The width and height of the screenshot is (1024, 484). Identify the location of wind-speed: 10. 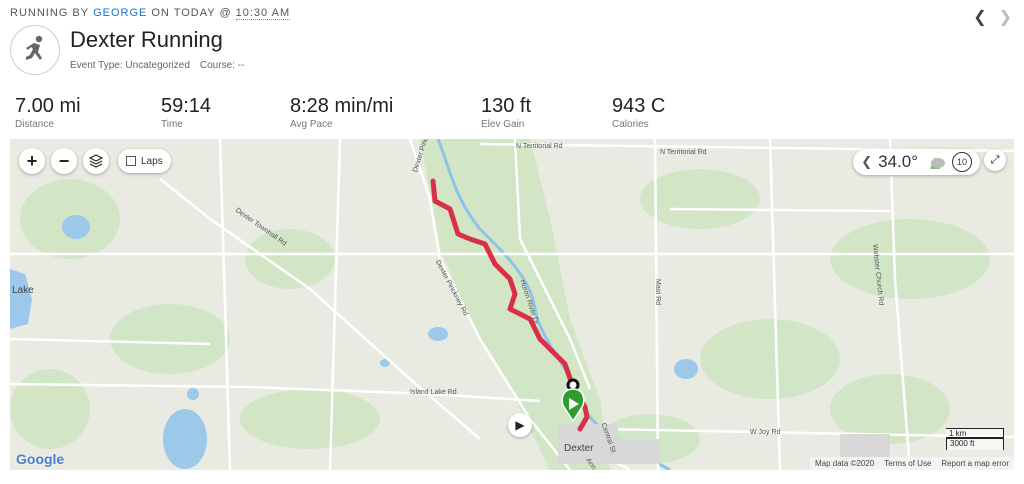
(962, 162).